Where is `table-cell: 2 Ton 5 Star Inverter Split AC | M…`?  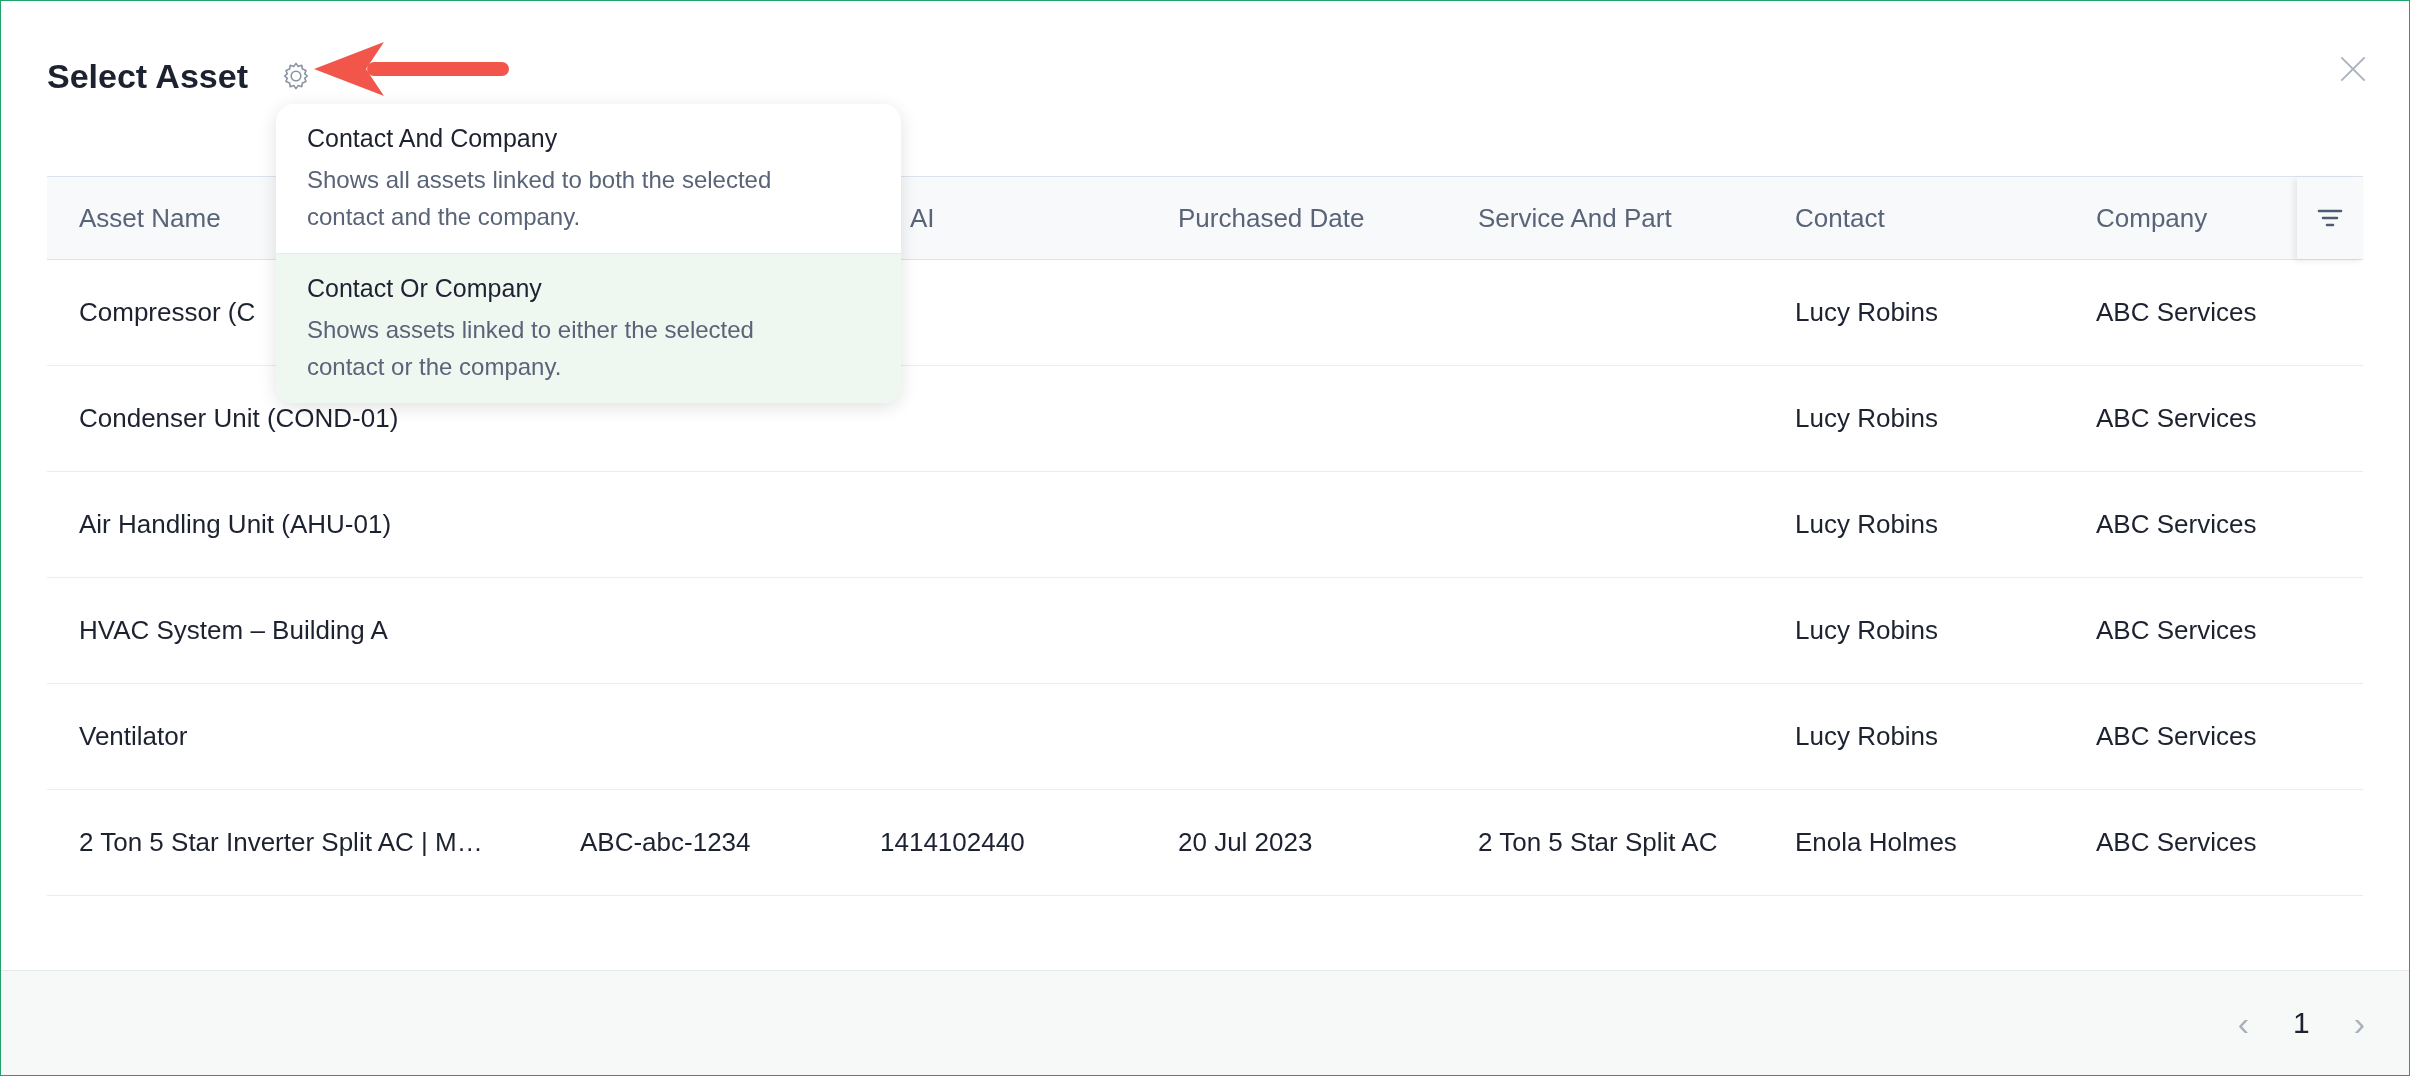 table-cell: 2 Ton 5 Star Inverter Split AC | M… is located at coordinates (281, 842).